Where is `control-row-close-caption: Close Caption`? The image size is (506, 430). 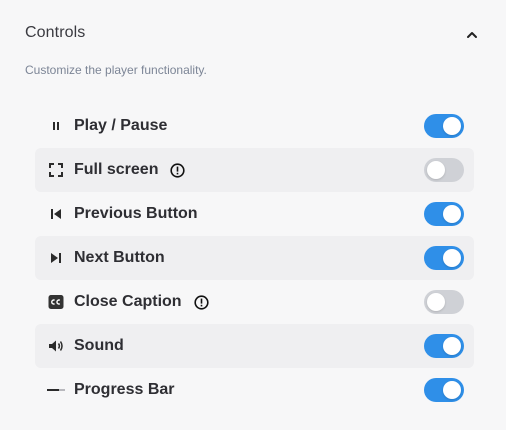 control-row-close-caption: Close Caption is located at coordinates (254, 302).